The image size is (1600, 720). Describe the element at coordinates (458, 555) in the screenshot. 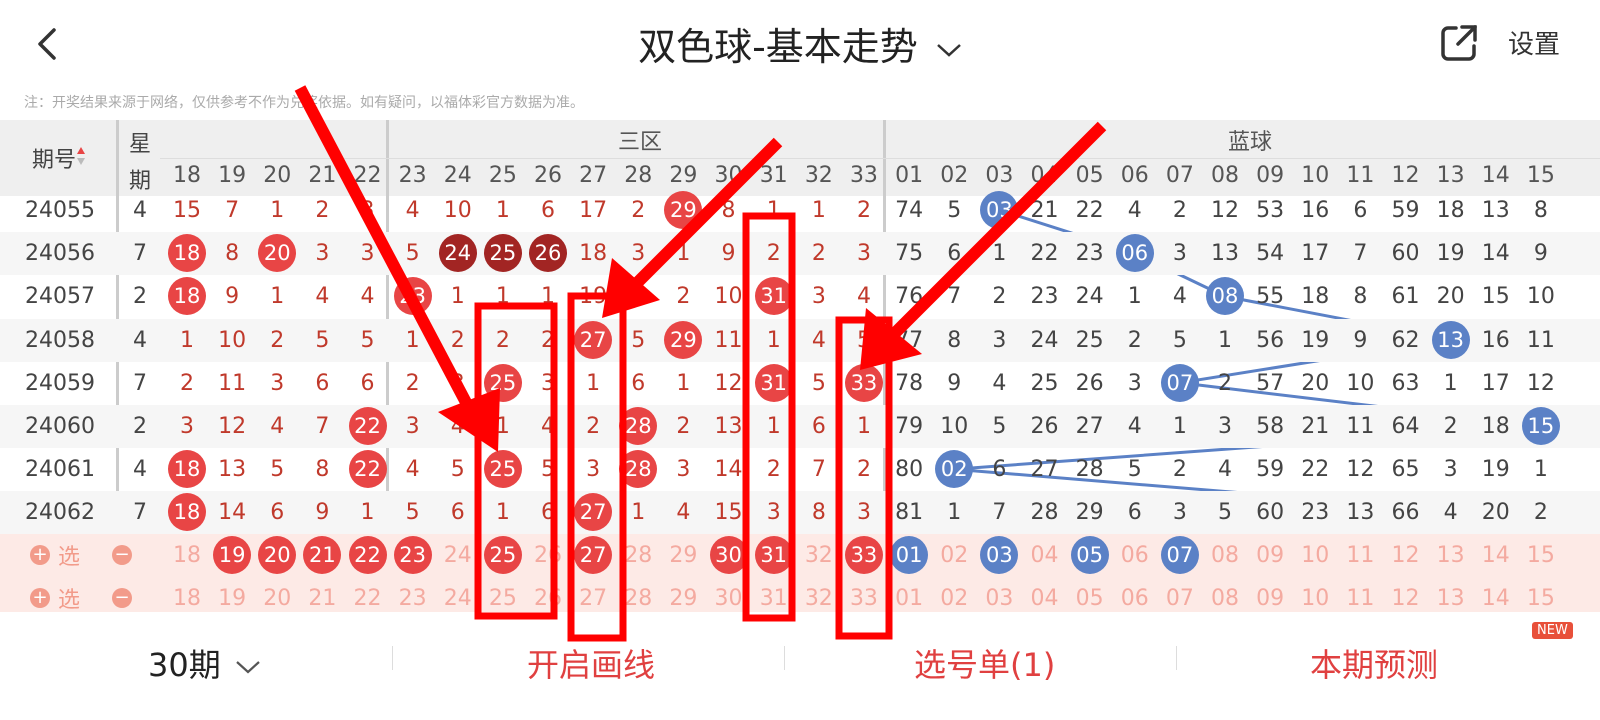

I see `pick-red-cell: 24` at that location.